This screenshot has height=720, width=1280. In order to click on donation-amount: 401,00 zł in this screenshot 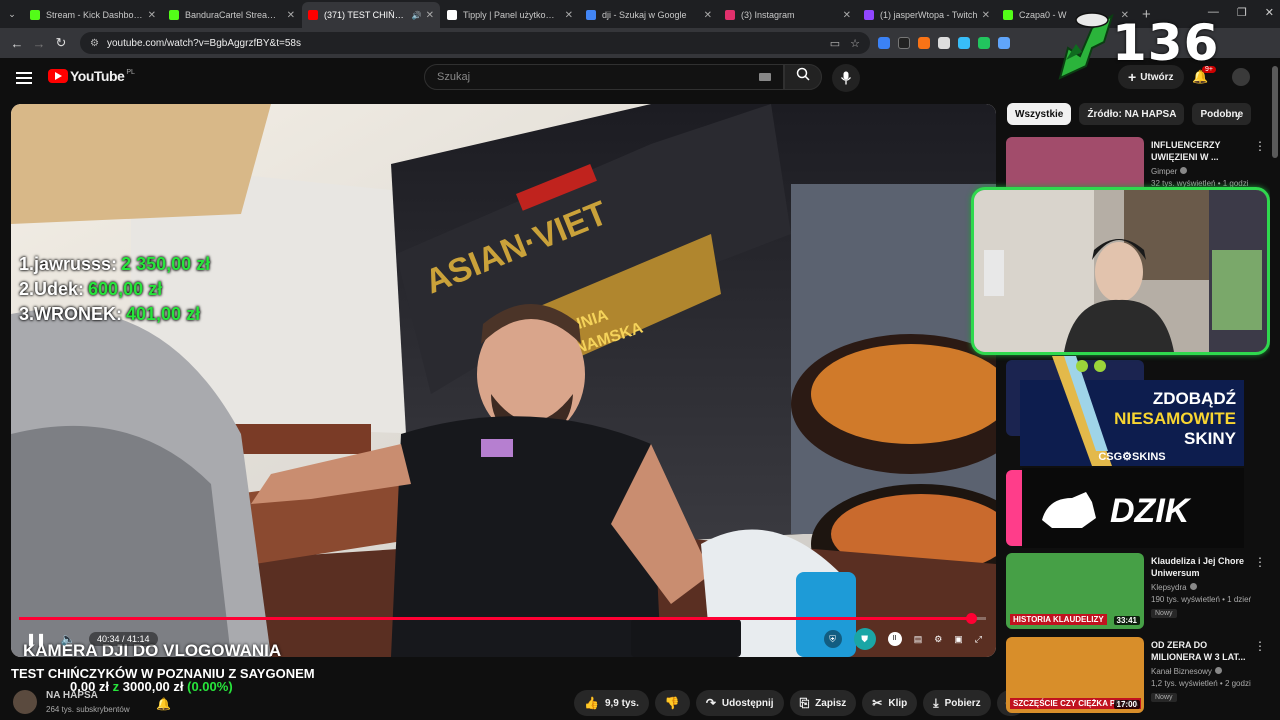, I will do `click(163, 314)`.